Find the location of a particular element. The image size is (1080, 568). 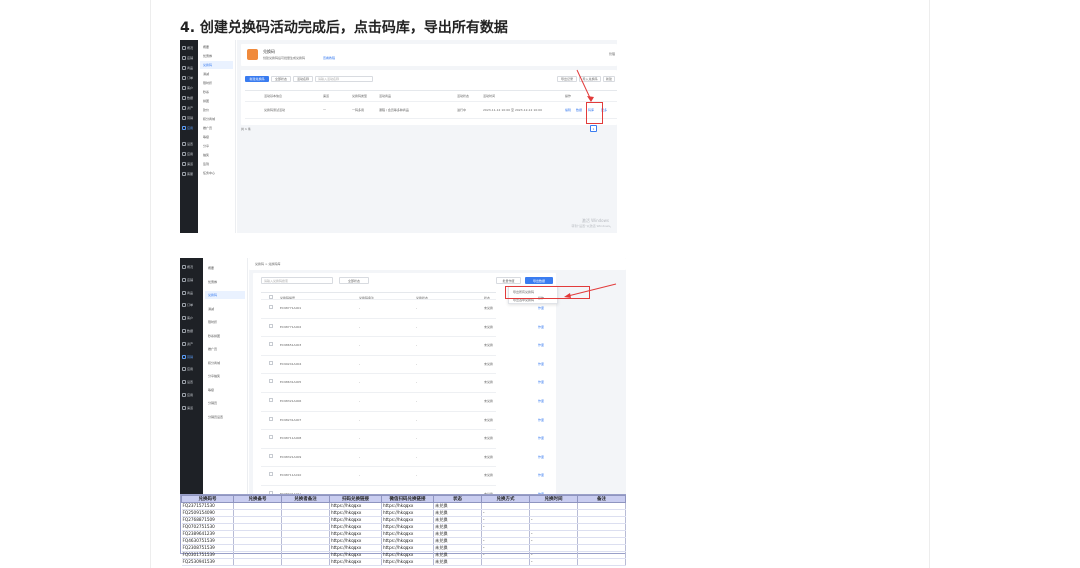

subnav-item: 分享 is located at coordinates (216, 146).